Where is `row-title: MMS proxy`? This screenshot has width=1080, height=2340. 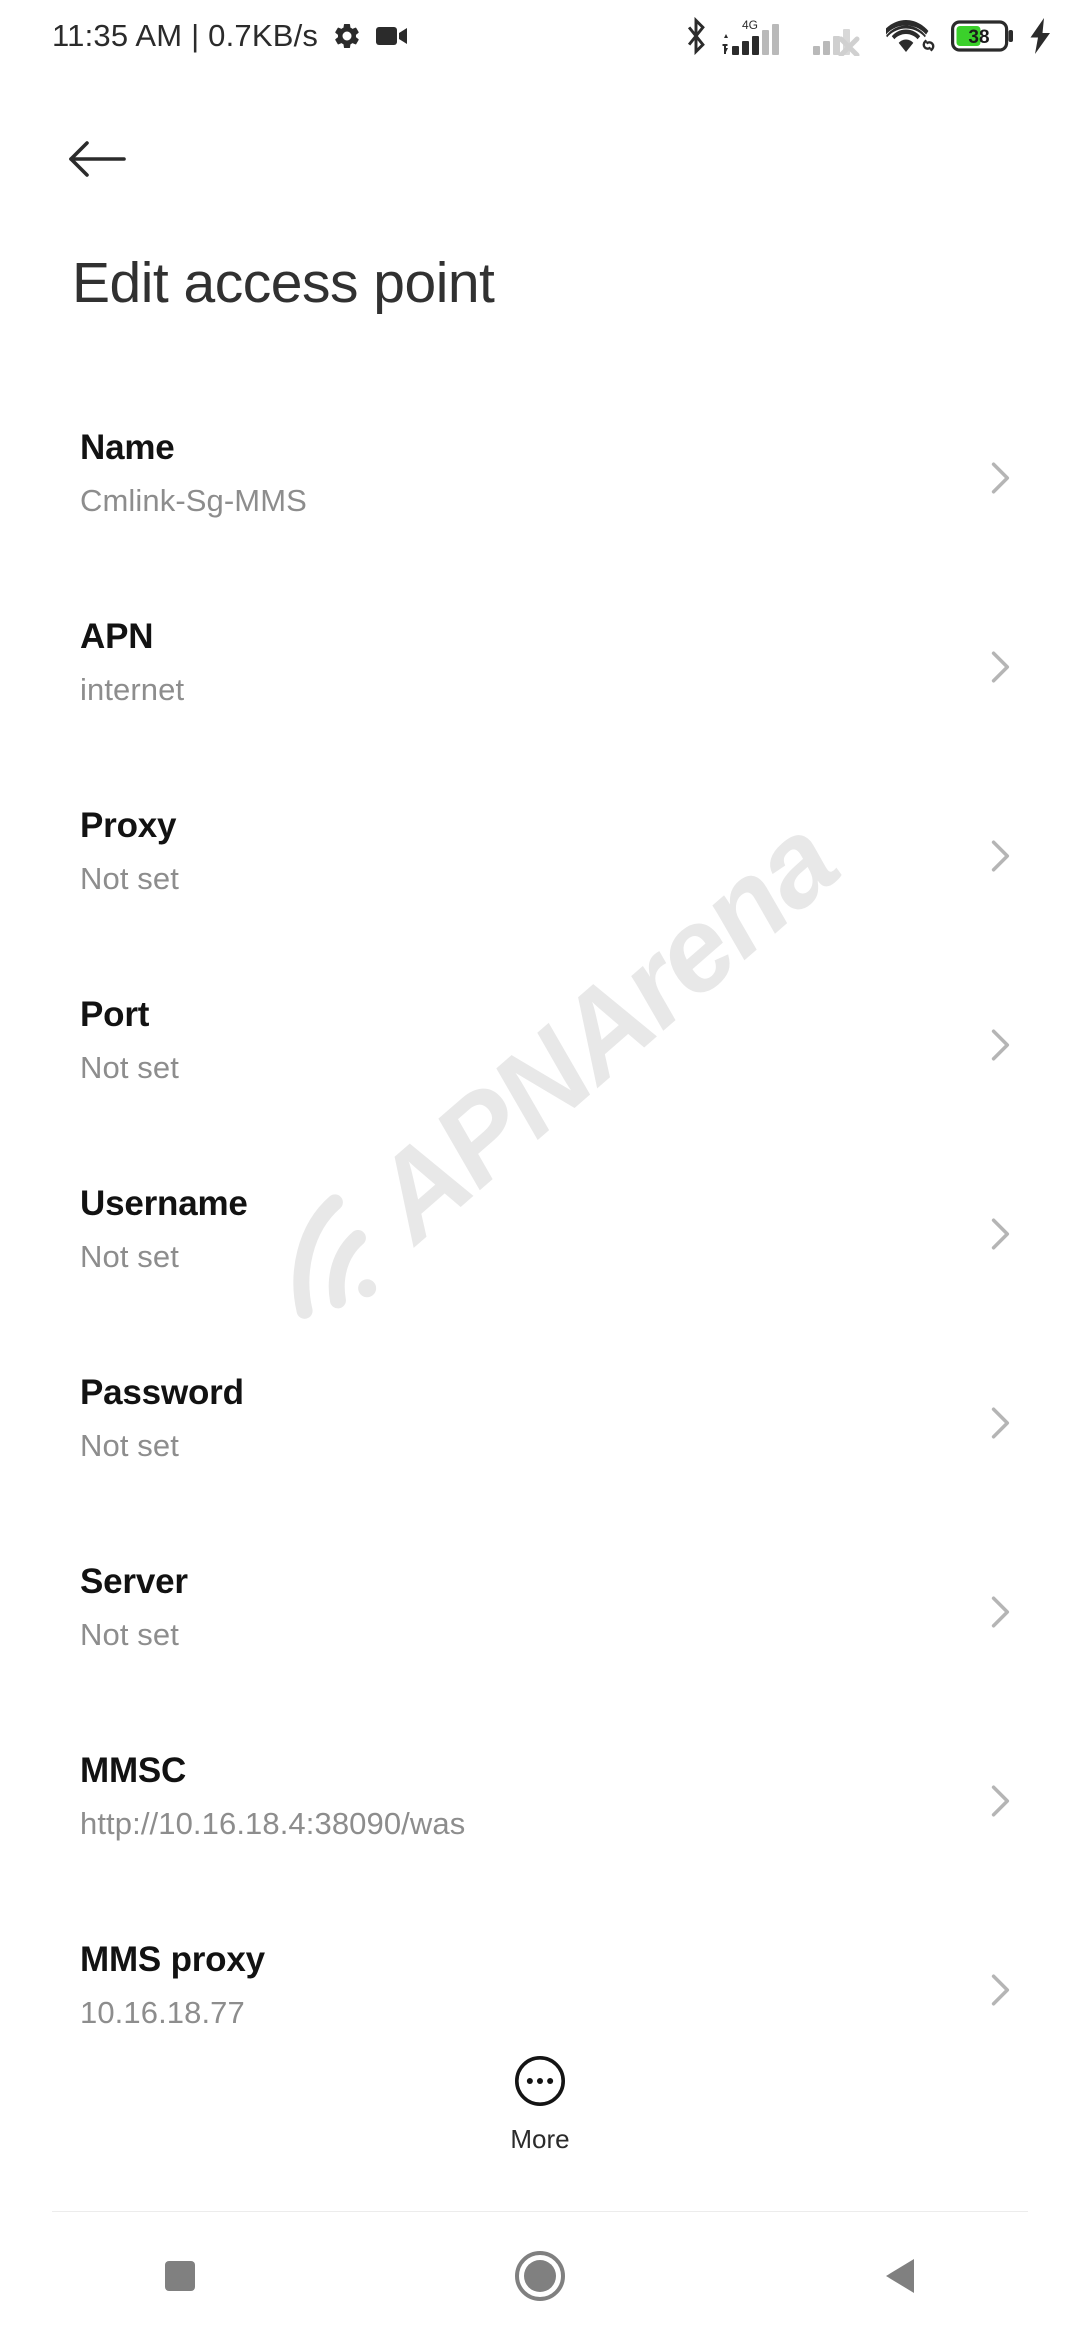 row-title: MMS proxy is located at coordinates (172, 1959).